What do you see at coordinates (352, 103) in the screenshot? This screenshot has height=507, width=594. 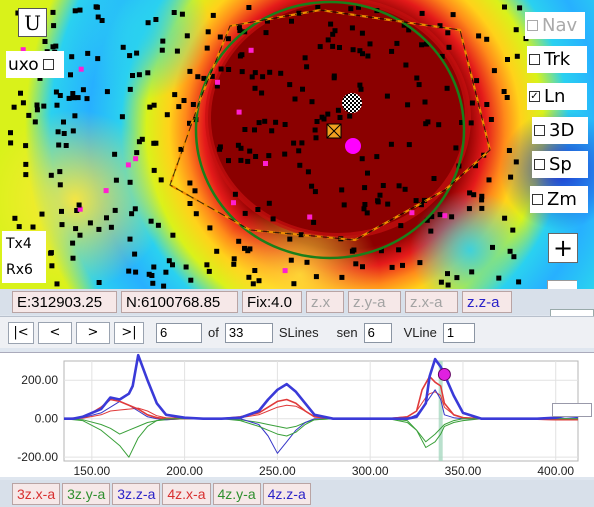 I see `checker-marker` at bounding box center [352, 103].